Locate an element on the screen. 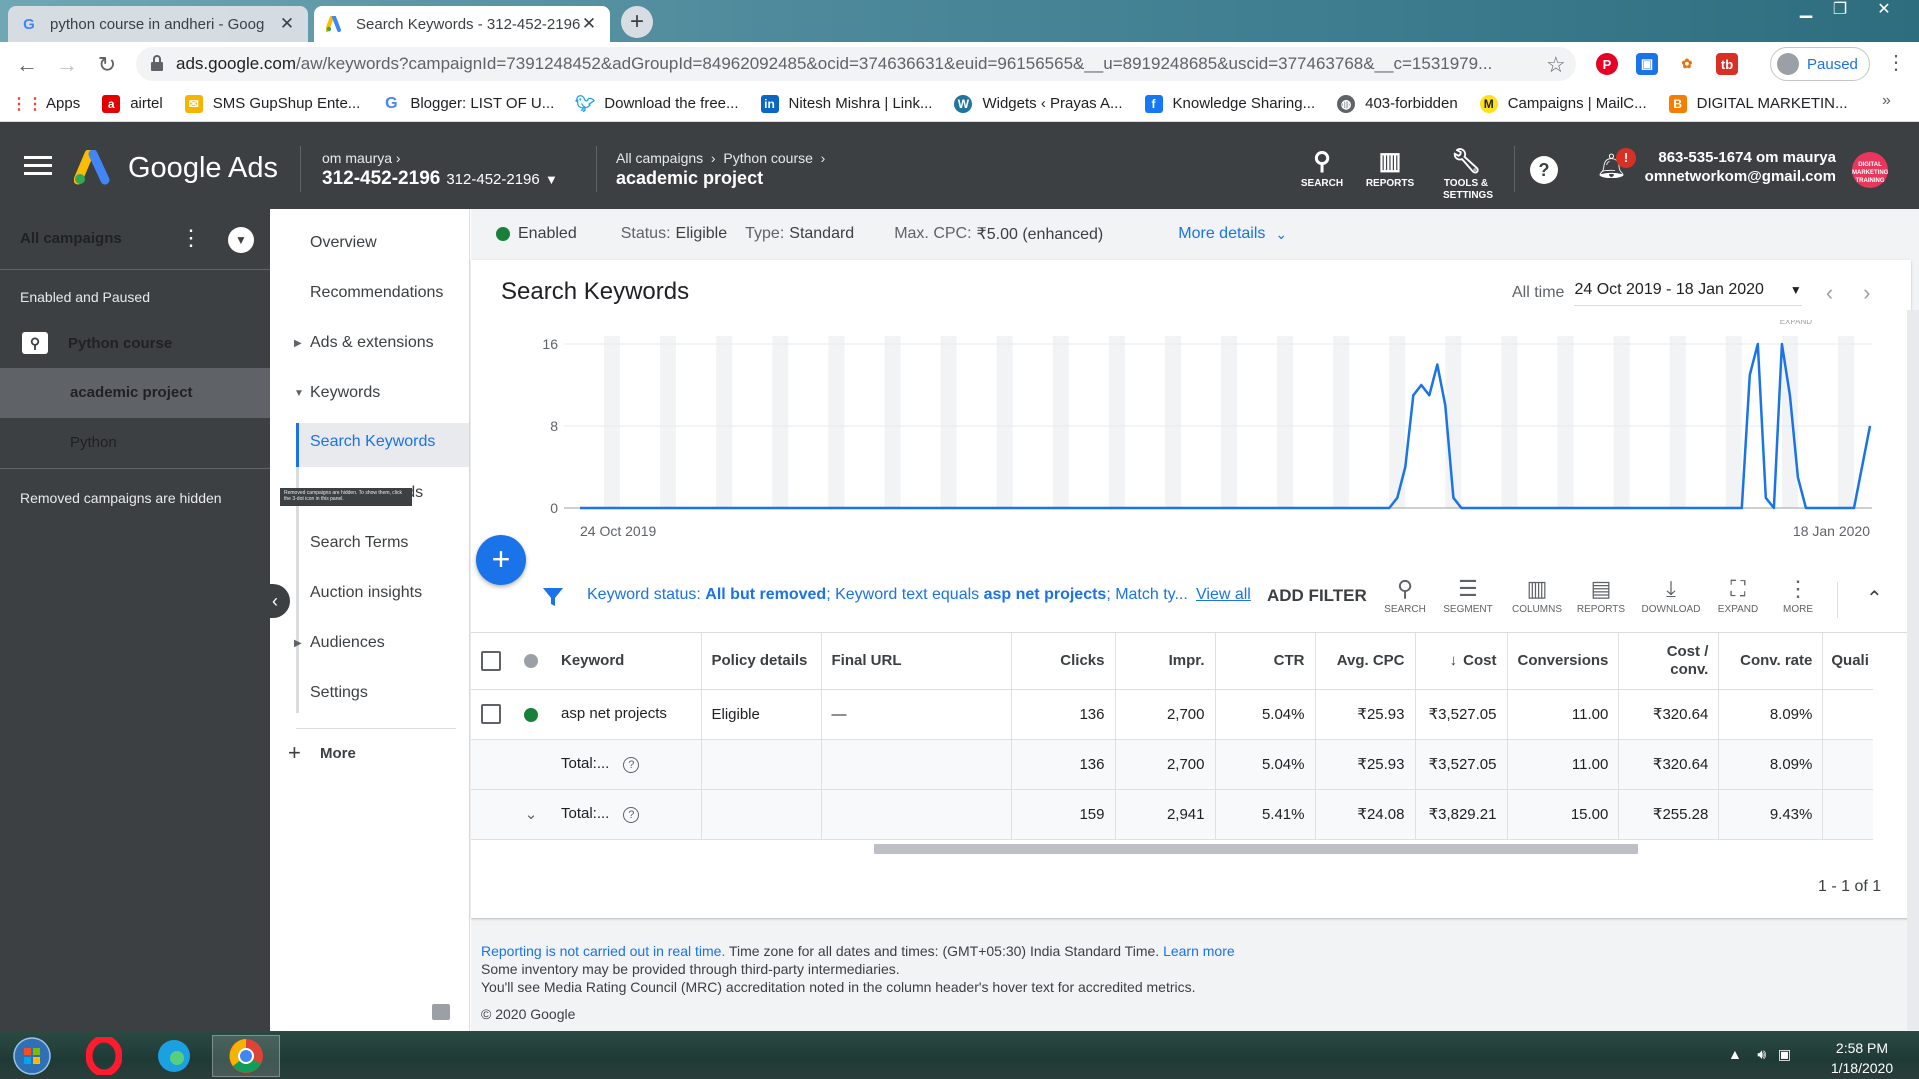 The width and height of the screenshot is (1919, 1079). google-ads-logo-icon is located at coordinates (94, 167).